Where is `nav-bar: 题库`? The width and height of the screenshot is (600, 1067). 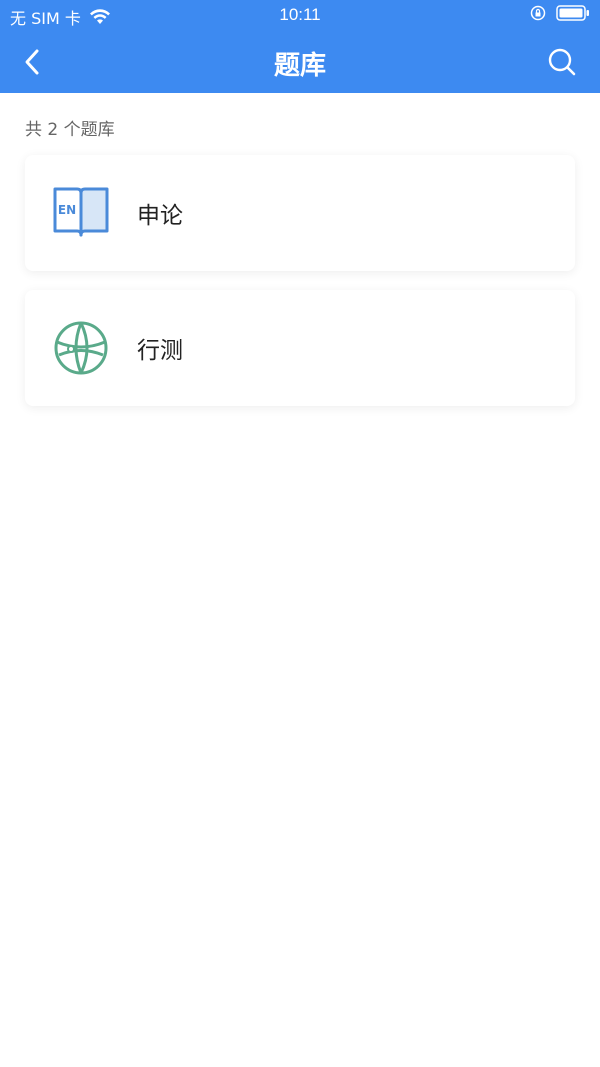
nav-bar: 题库 is located at coordinates (300, 62).